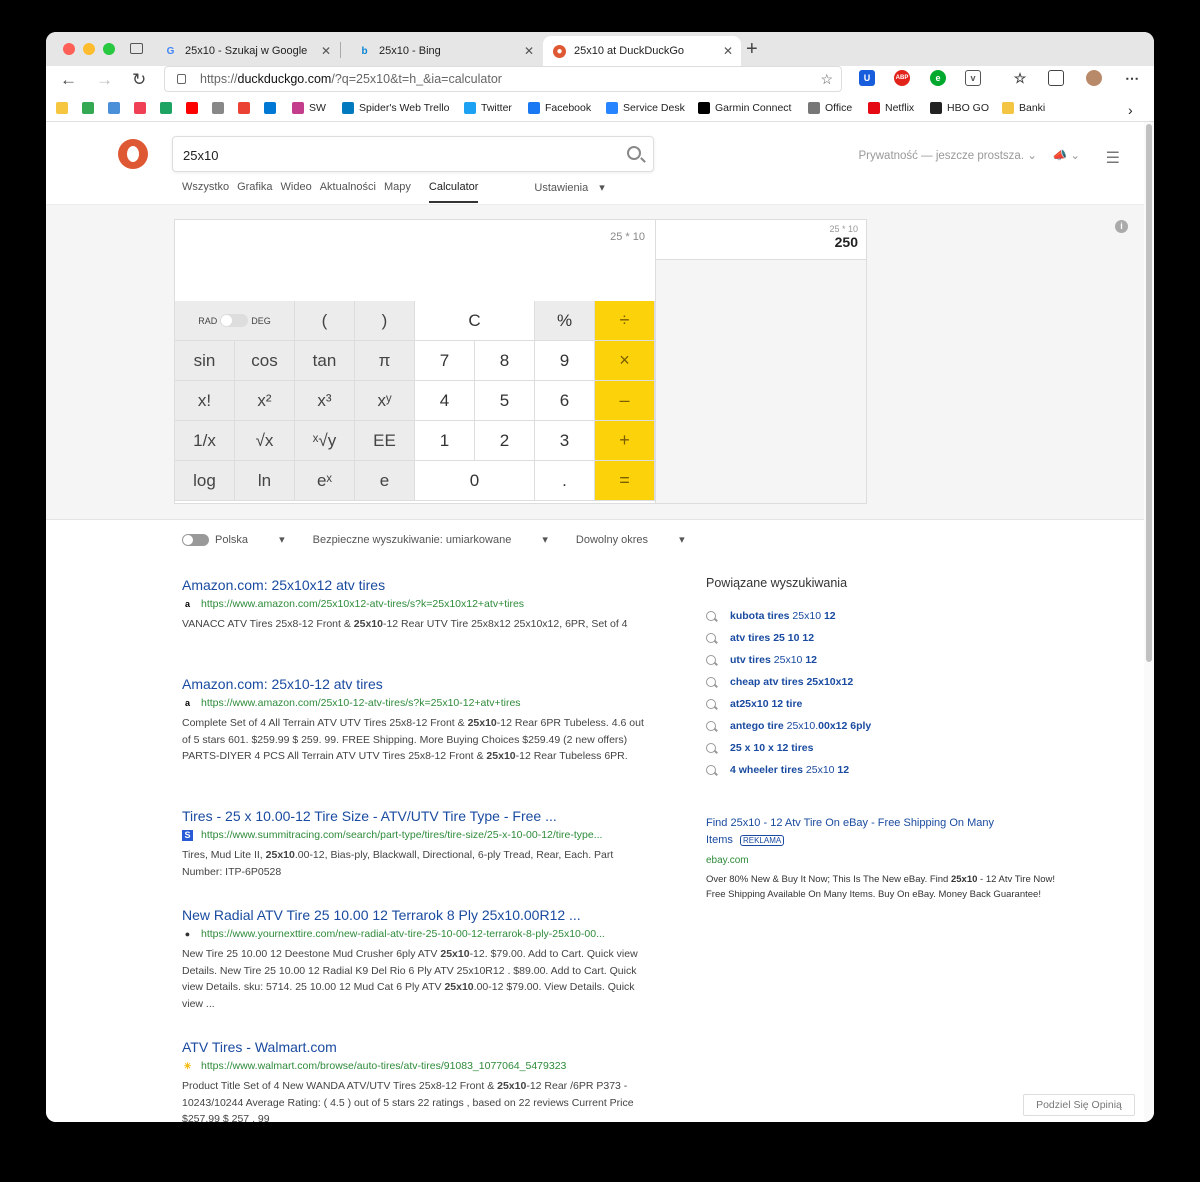 The height and width of the screenshot is (1182, 1200). I want to click on key-tan: tan, so click(325, 361).